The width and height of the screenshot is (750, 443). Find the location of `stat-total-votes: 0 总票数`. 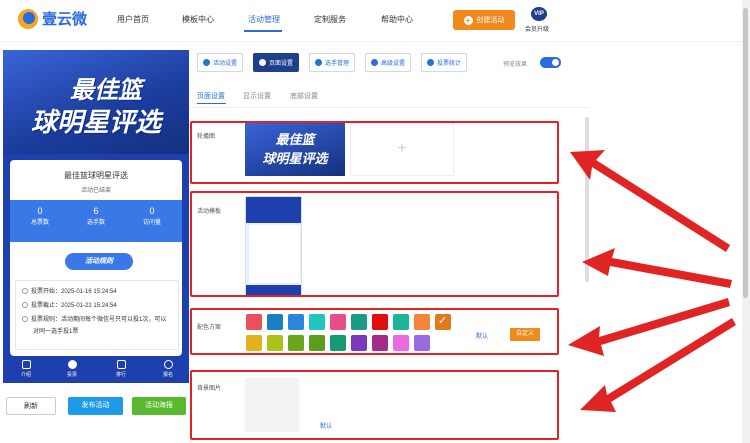

stat-total-votes: 0 总票数 is located at coordinates (40, 216).